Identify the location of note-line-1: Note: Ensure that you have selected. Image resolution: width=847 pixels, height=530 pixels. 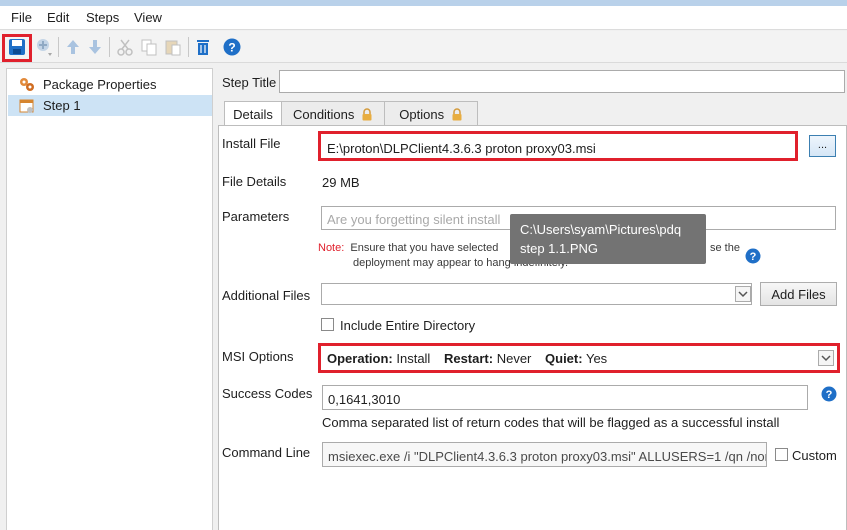
(408, 248).